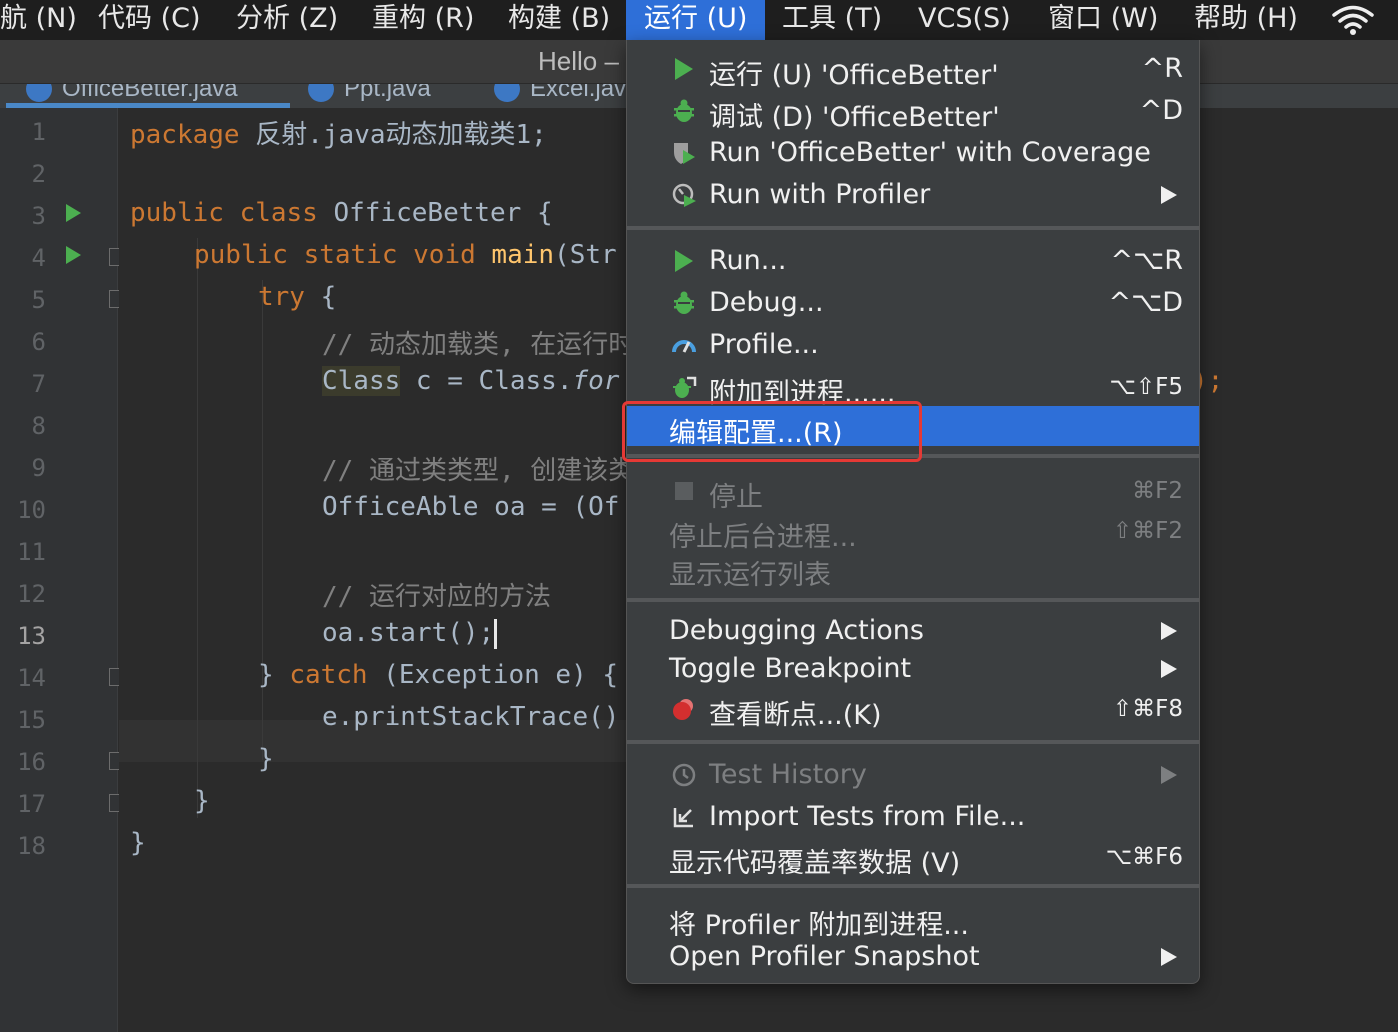 The height and width of the screenshot is (1032, 1398). Describe the element at coordinates (338, 135) in the screenshot. I see `code-line-1: package 反射.java动态加载类1;` at that location.